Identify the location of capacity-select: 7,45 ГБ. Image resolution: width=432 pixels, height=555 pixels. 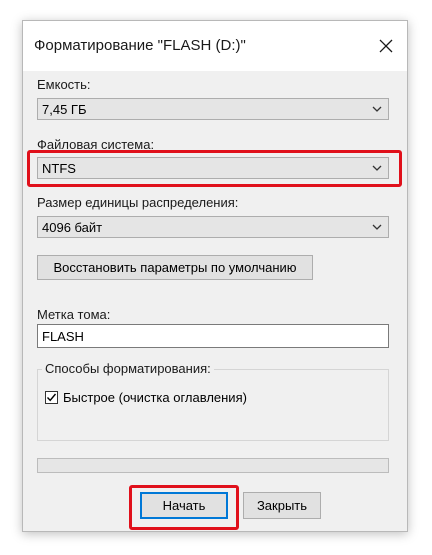
(213, 109).